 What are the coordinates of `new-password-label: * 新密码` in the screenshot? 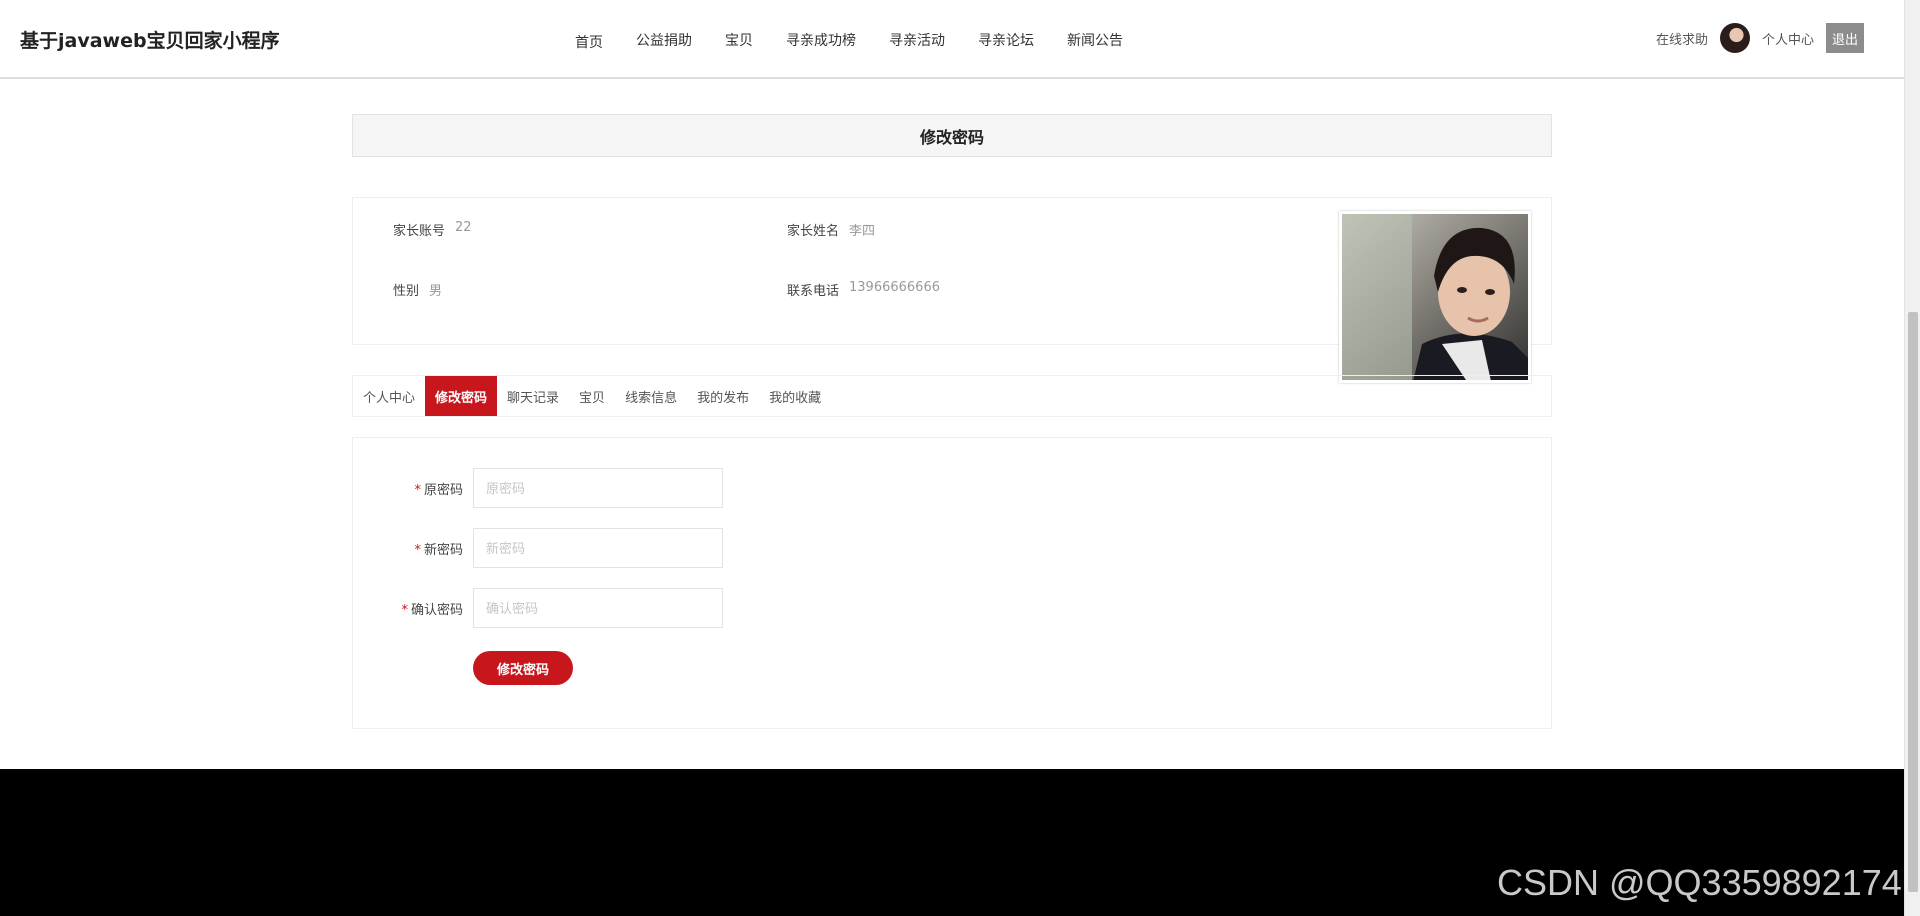 It's located at (413, 548).